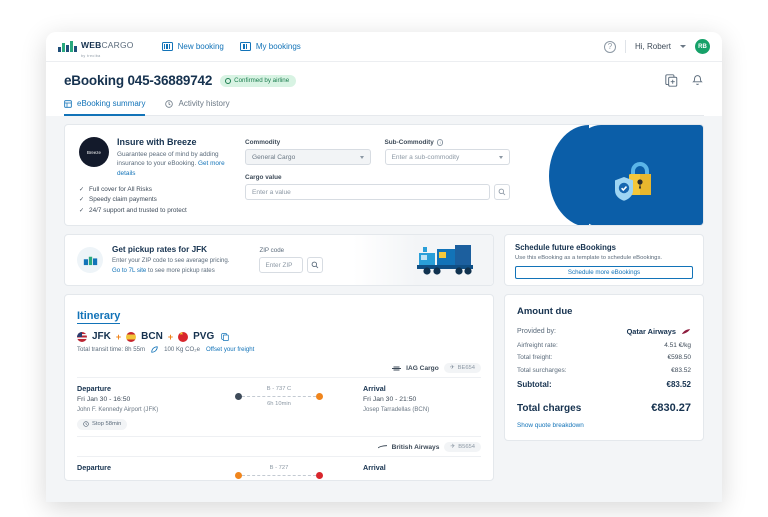 This screenshot has height=517, width=768. Describe the element at coordinates (67, 46) in the screenshot. I see `logo-mark-icon` at that location.